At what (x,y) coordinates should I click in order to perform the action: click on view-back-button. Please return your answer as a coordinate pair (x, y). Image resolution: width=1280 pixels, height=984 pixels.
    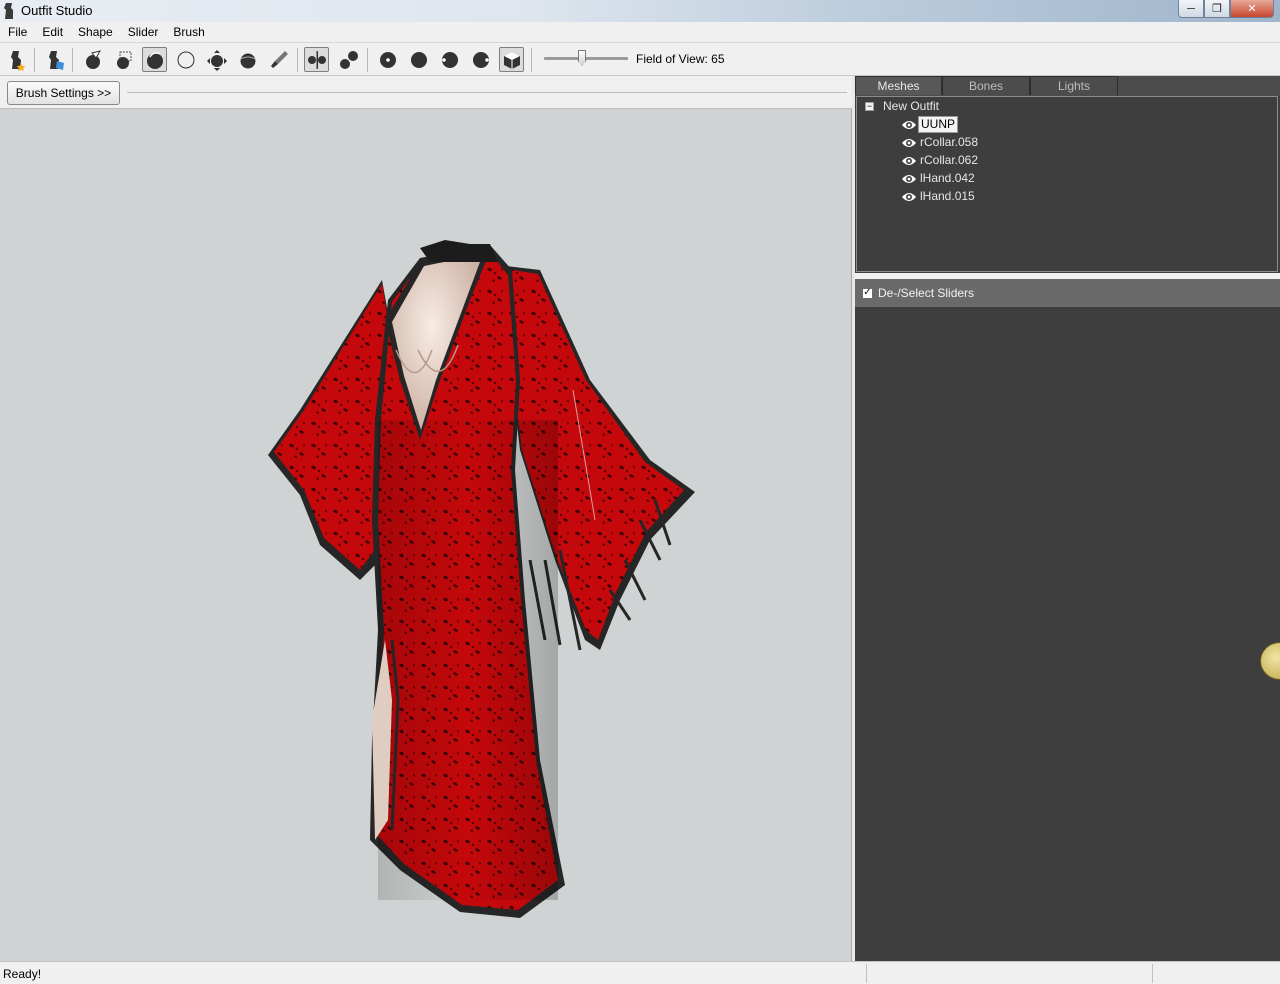
    Looking at the image, I should click on (418, 59).